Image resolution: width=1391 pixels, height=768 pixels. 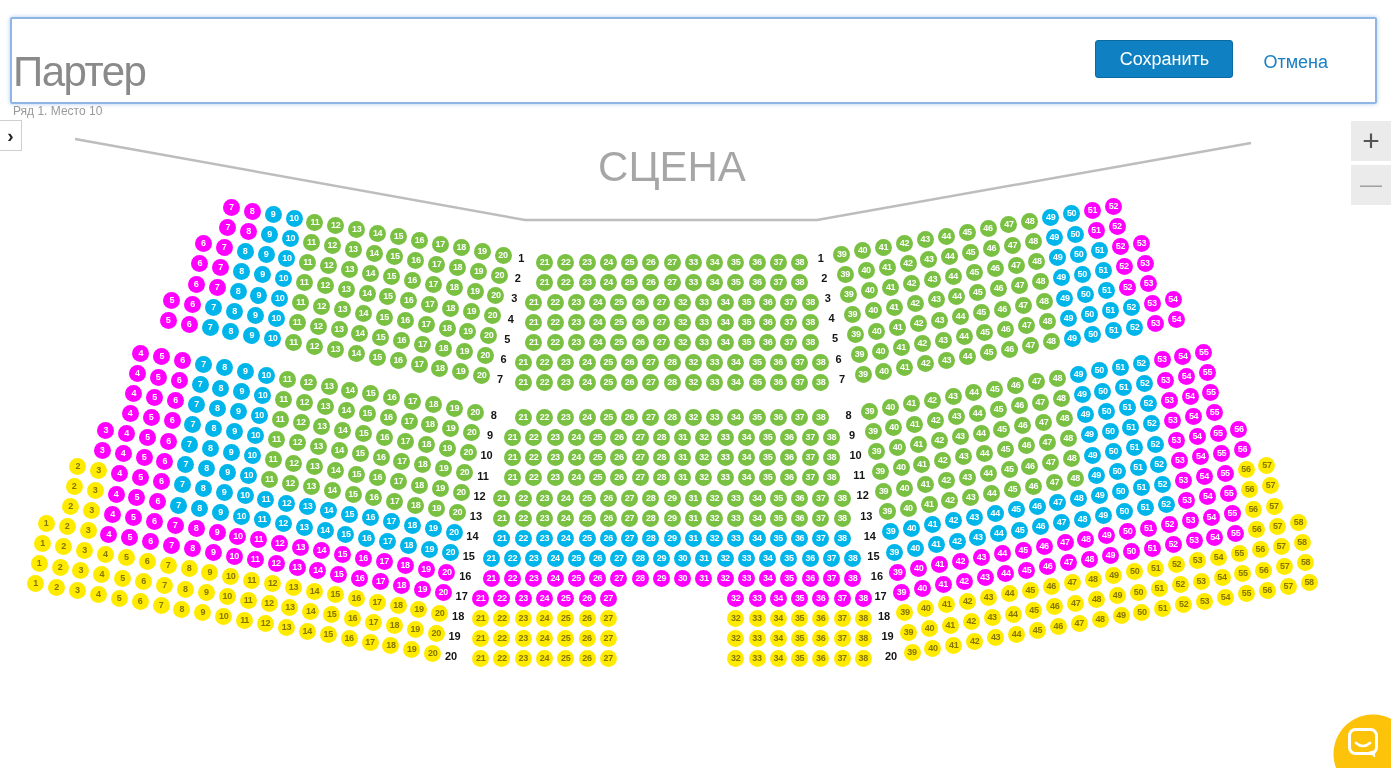 What do you see at coordinates (672, 383) in the screenshot?
I see `seat: 28` at bounding box center [672, 383].